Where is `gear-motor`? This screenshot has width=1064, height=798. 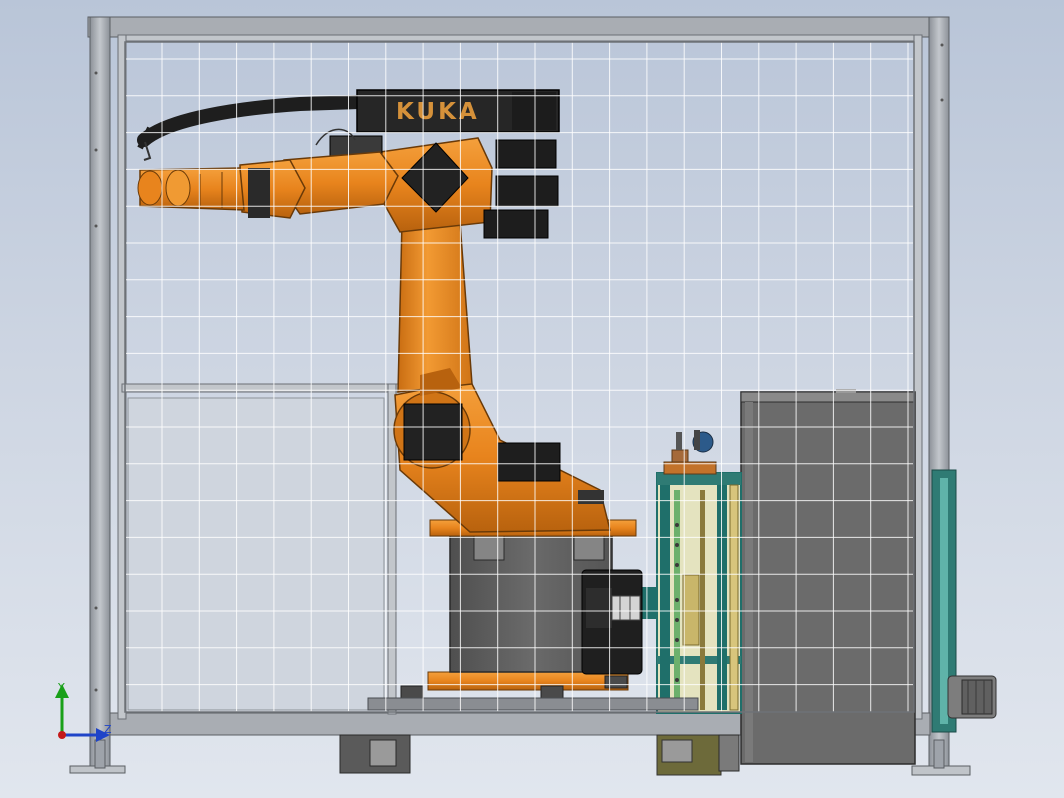
gear-motor is located at coordinates (972, 697).